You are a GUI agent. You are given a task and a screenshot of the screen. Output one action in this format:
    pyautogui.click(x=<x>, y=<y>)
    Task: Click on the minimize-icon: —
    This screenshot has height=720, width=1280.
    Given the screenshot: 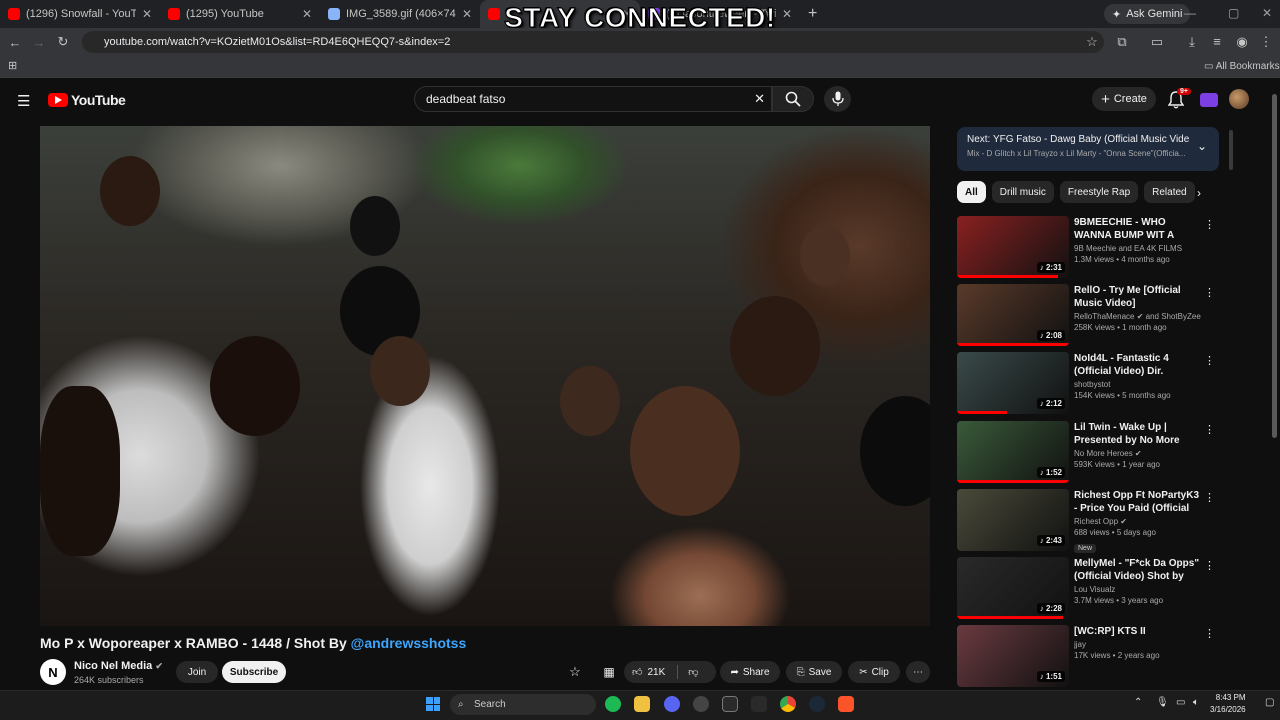 What is the action you would take?
    pyautogui.click(x=1190, y=13)
    